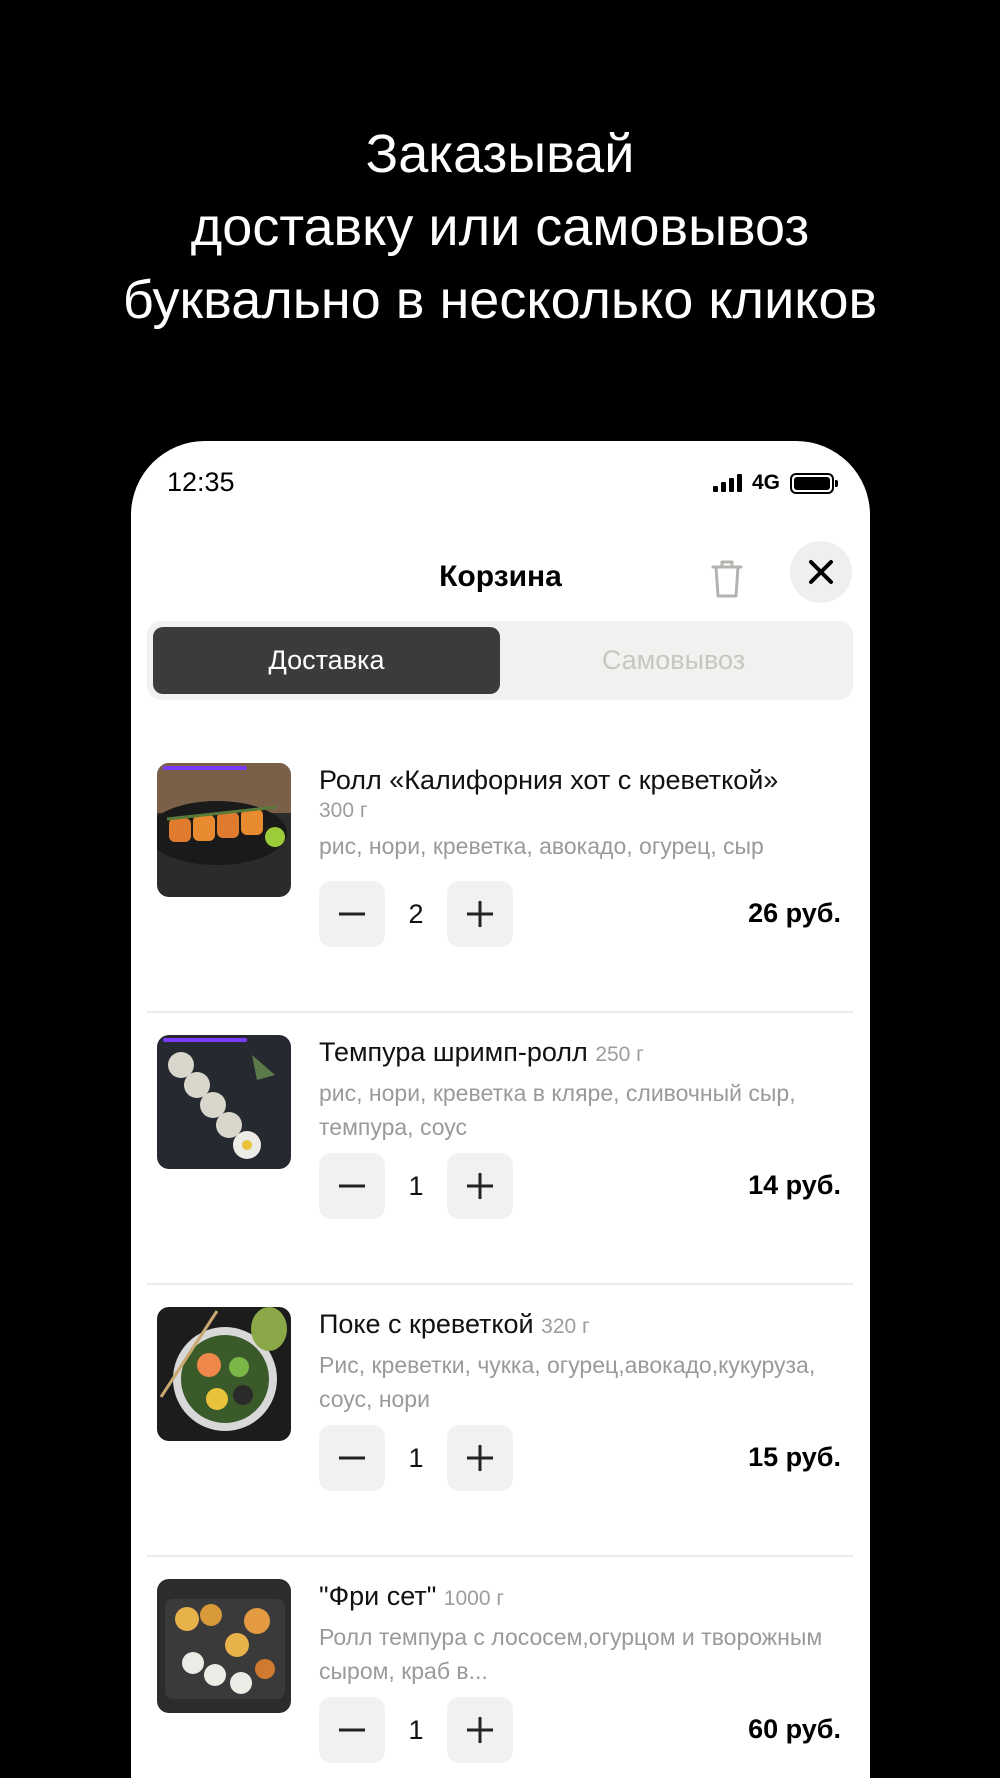 The height and width of the screenshot is (1778, 1000). What do you see at coordinates (794, 1185) in the screenshot?
I see `item-price: 14 руб.` at bounding box center [794, 1185].